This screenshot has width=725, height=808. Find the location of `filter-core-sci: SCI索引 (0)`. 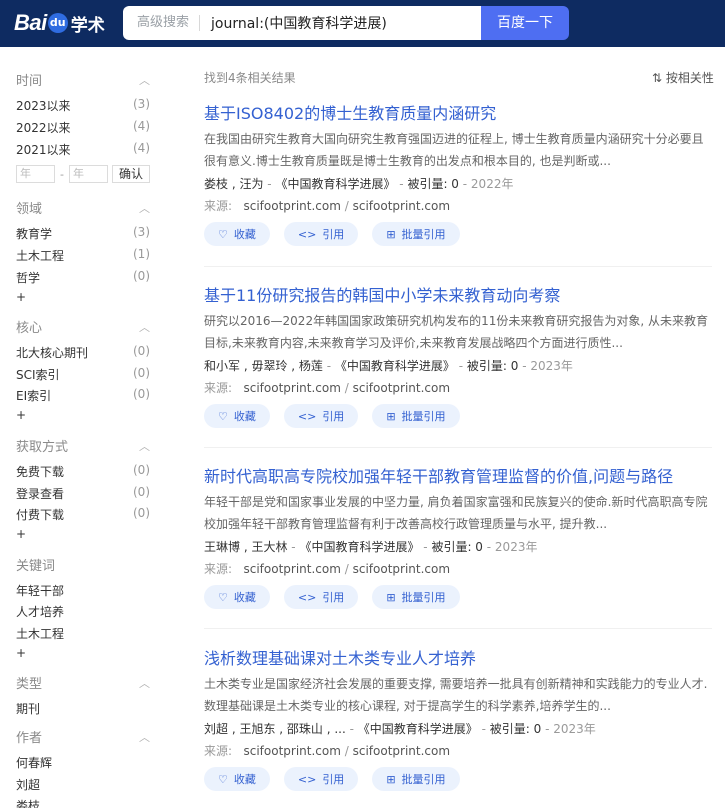

filter-core-sci: SCI索引 (0) is located at coordinates (86, 376).